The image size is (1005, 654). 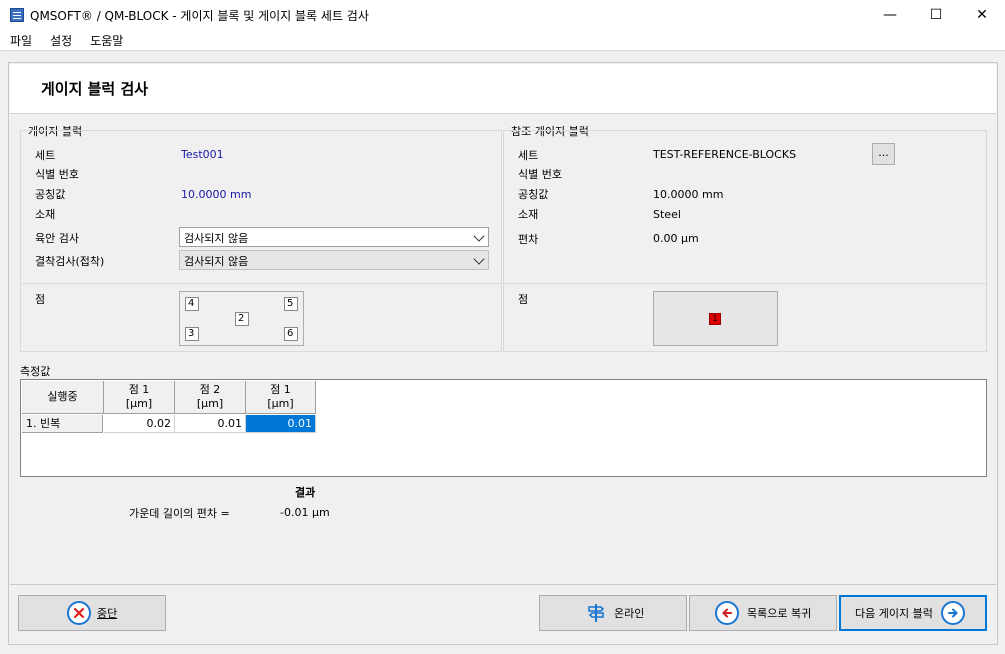 I want to click on visual-check-select: 검사되지 않음, so click(x=334, y=237).